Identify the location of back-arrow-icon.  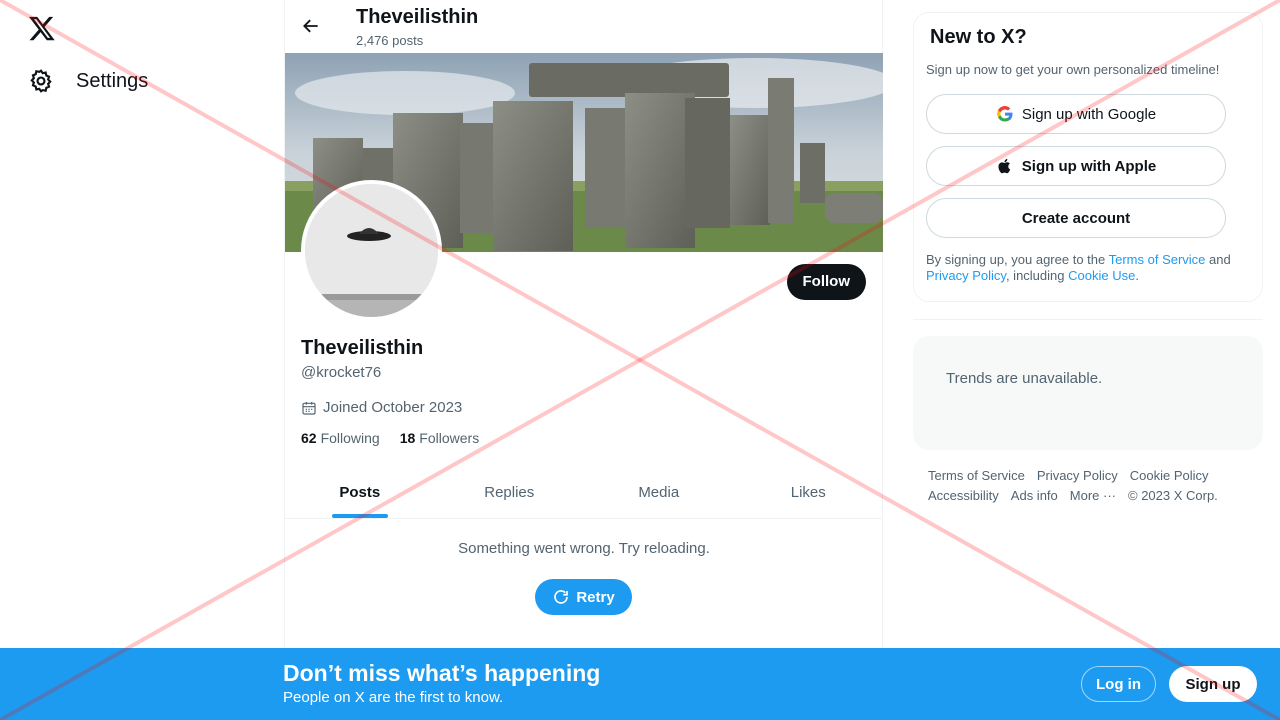
(311, 26).